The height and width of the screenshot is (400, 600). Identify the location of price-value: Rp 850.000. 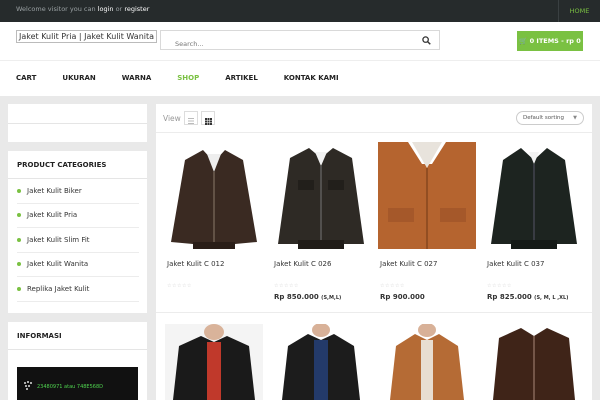
(296, 297).